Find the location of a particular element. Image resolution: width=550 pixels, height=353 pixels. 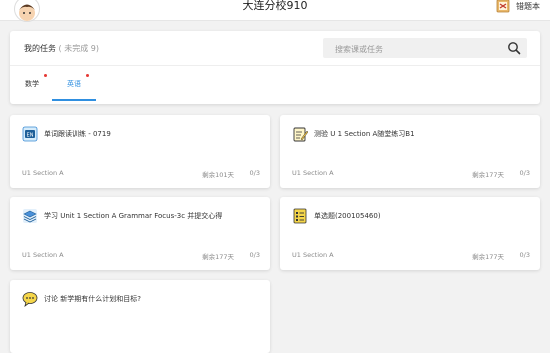

chat-icon is located at coordinates (30, 299).